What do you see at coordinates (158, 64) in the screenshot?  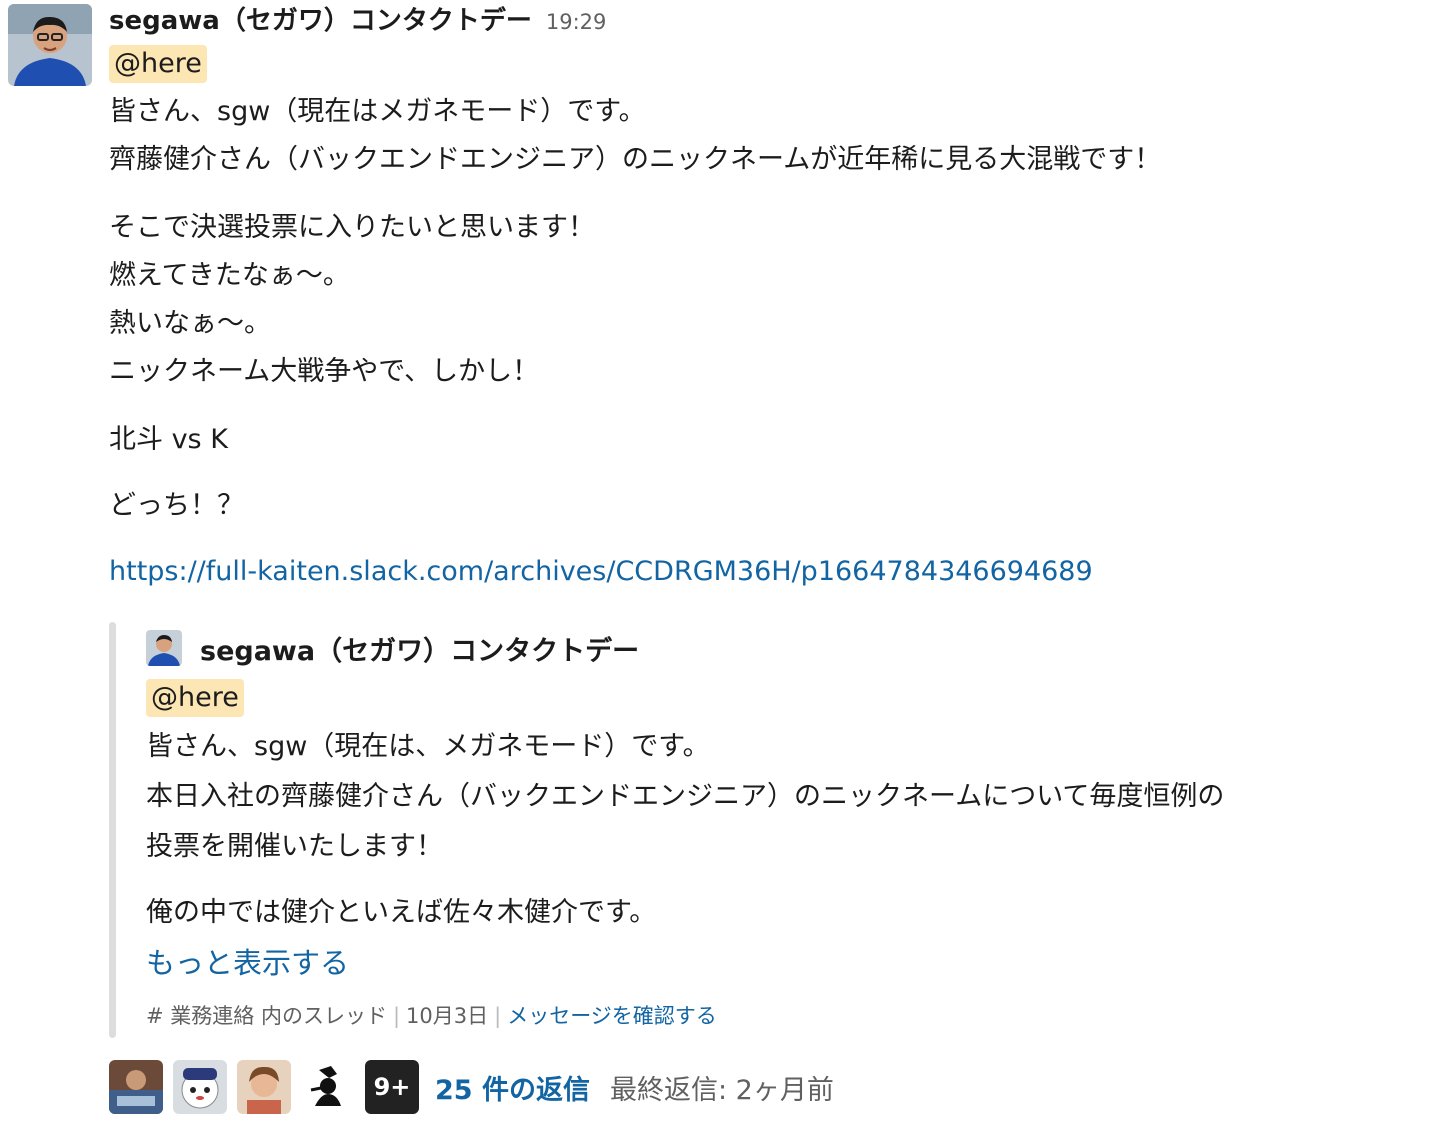 I see `here-mention: @here` at bounding box center [158, 64].